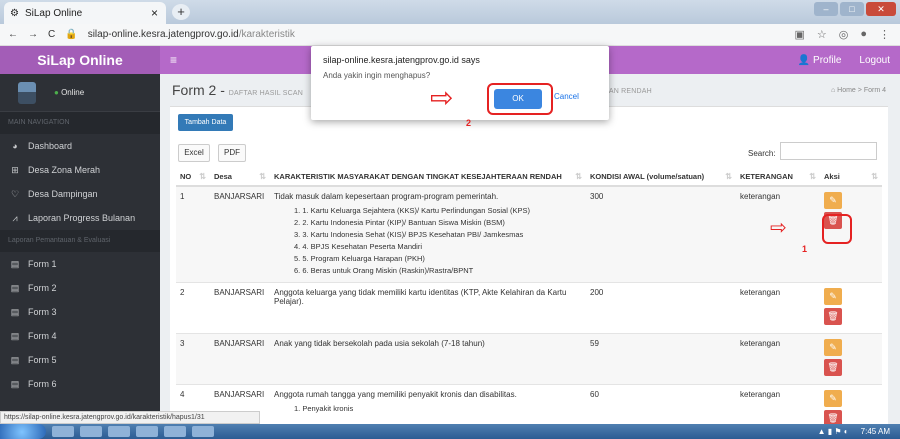  Describe the element at coordinates (42, 264) in the screenshot. I see `sidebar-item-label: Form 1` at that location.